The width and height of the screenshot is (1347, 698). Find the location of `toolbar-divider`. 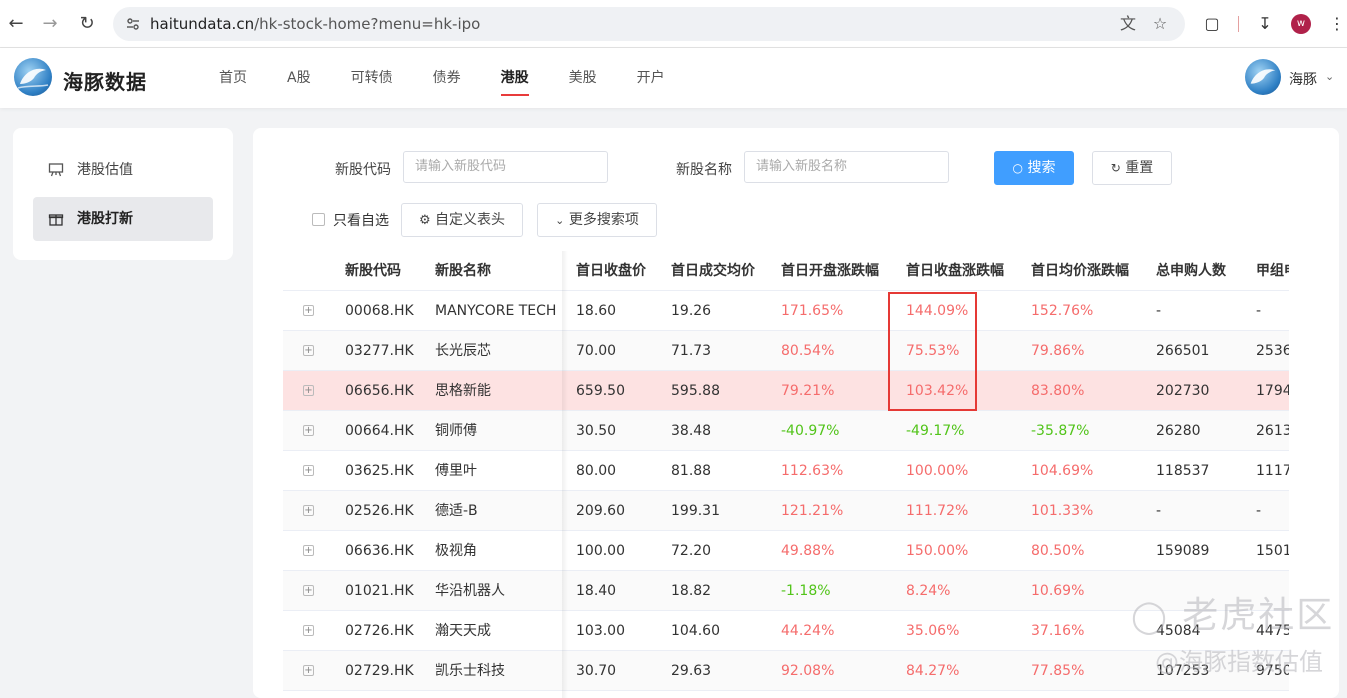

toolbar-divider is located at coordinates (1238, 24).